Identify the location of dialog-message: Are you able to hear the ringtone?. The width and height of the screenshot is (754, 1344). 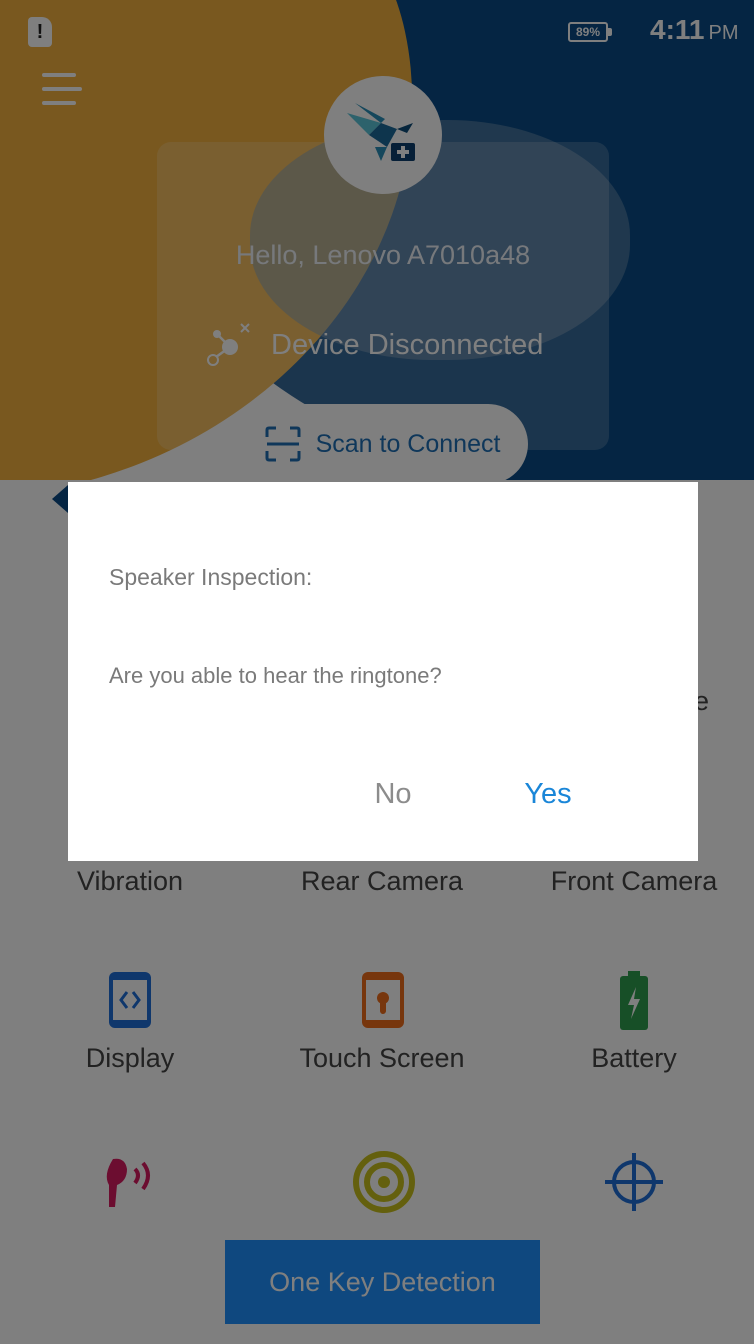
(275, 675).